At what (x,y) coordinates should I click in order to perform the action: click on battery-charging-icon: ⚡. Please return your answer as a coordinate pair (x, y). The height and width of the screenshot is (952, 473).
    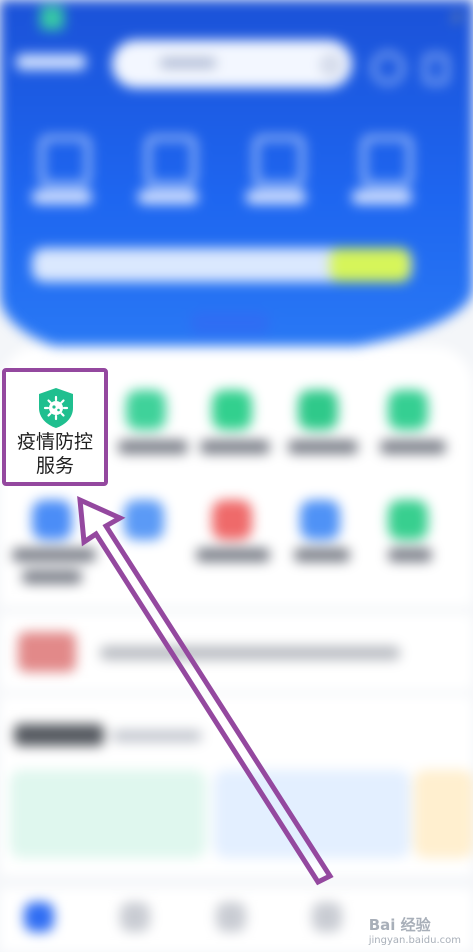
    Looking at the image, I should click on (456, 18).